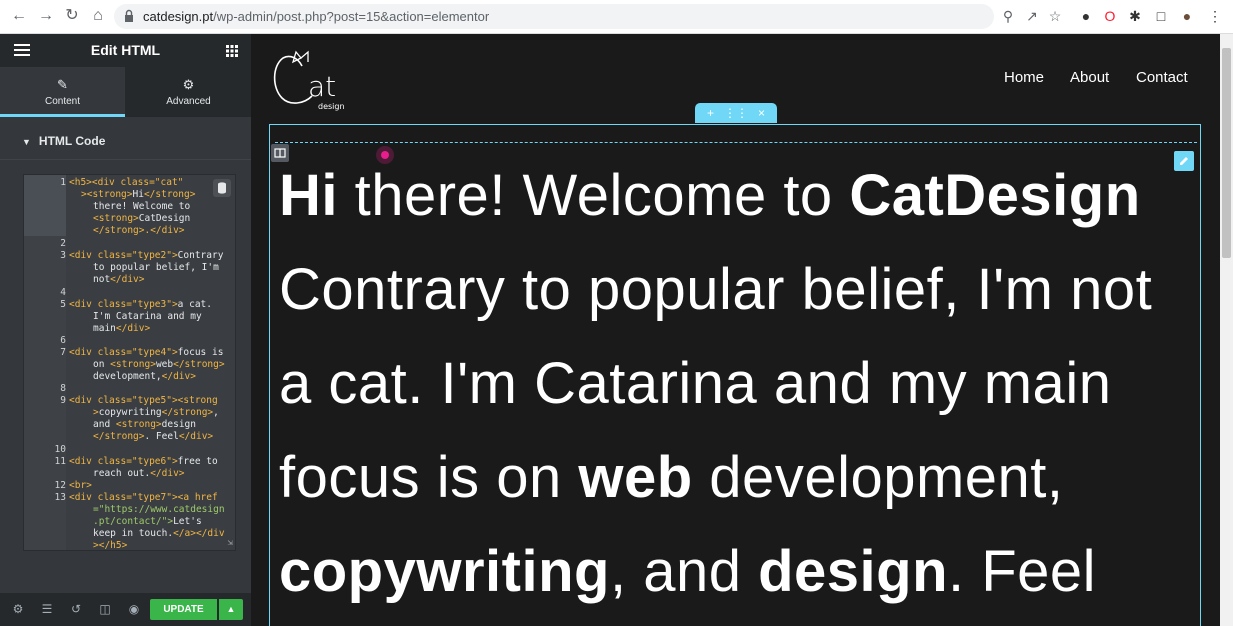 The height and width of the screenshot is (626, 1233). I want to click on nav-contact: Contact, so click(1162, 77).